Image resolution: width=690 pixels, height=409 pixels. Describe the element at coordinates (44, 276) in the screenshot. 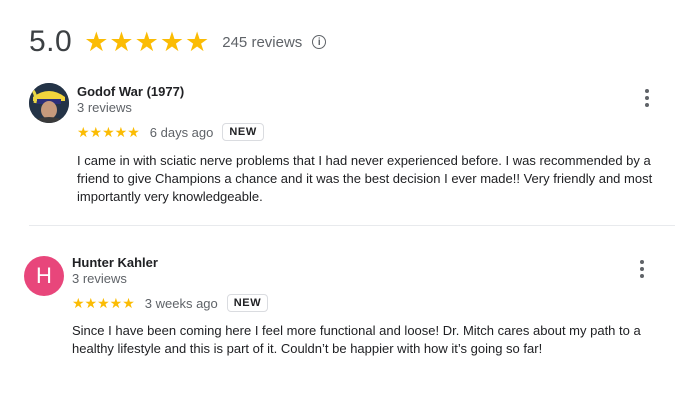

I see `avatar: H` at that location.